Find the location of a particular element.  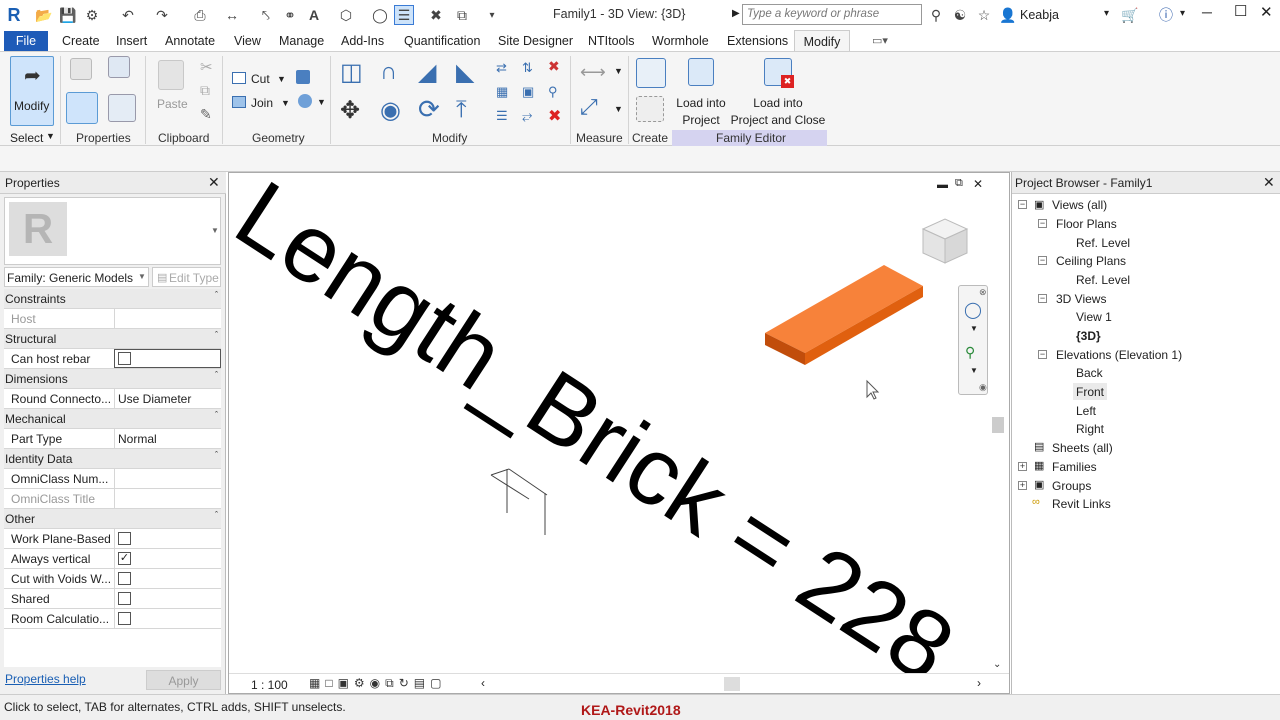

viewcube is located at coordinates (945, 240).